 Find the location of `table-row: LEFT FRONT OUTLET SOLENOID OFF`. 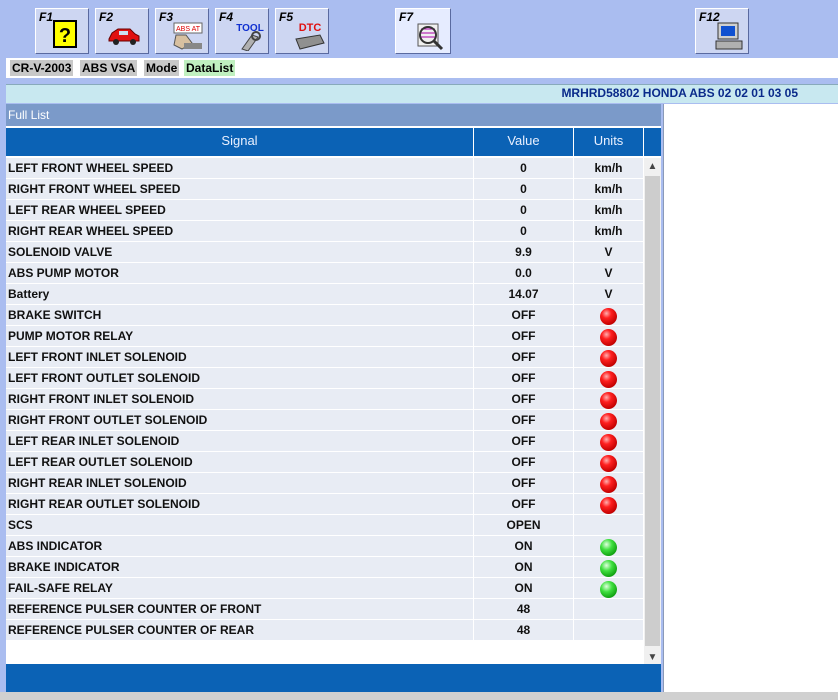

table-row: LEFT FRONT OUTLET SOLENOID OFF is located at coordinates (325, 378).